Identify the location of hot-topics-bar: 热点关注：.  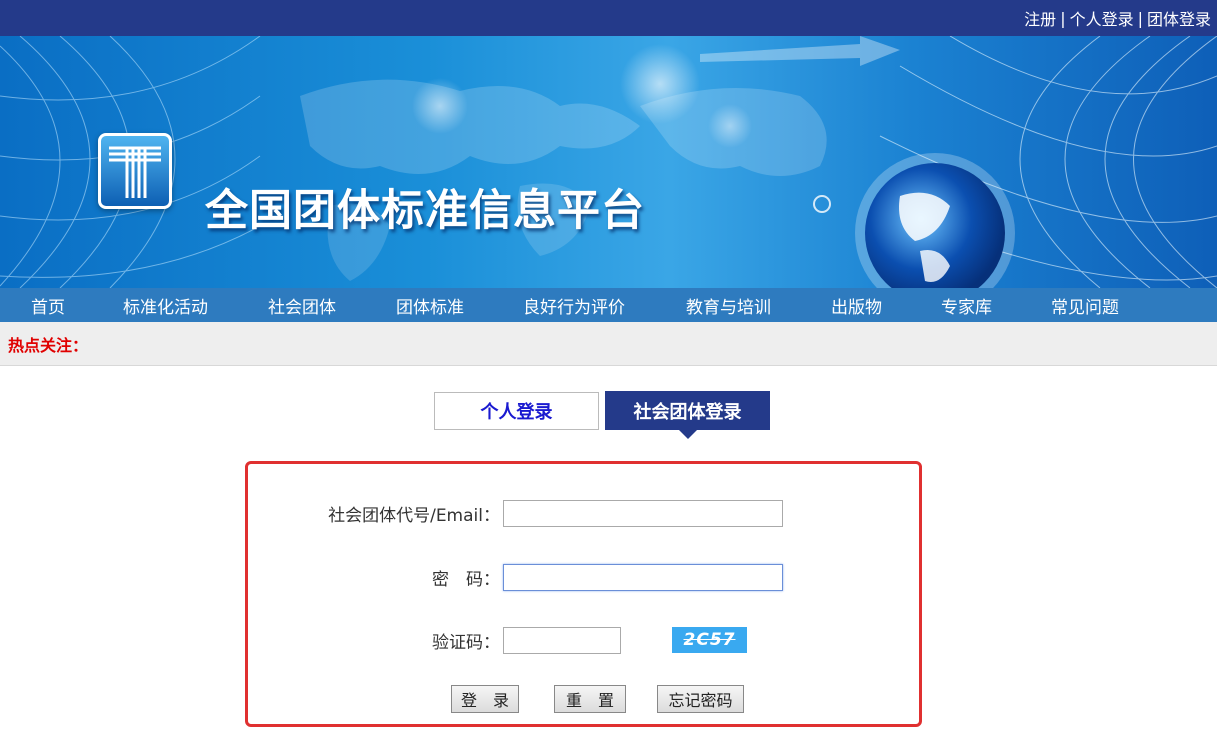
(608, 344).